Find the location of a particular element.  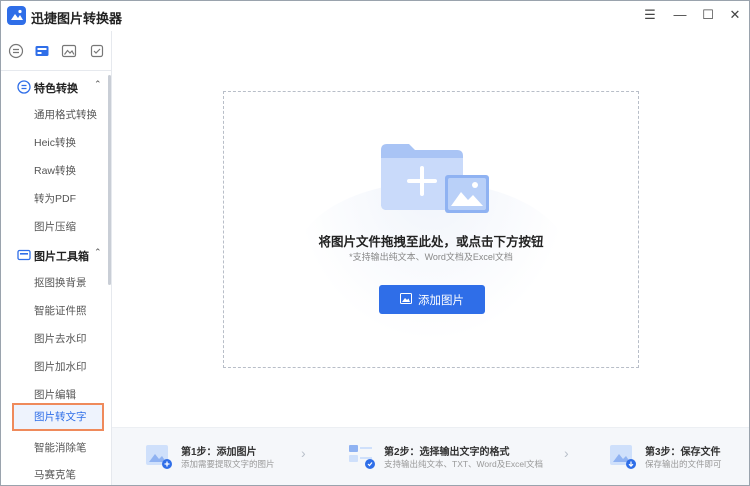

format-step-icon is located at coordinates (362, 456).